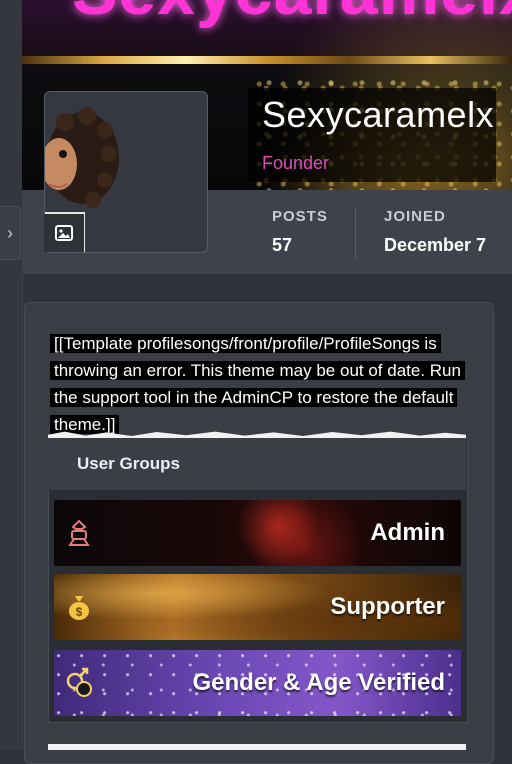 This screenshot has height=764, width=512. What do you see at coordinates (407, 532) in the screenshot?
I see `group-label-admin: Admin` at bounding box center [407, 532].